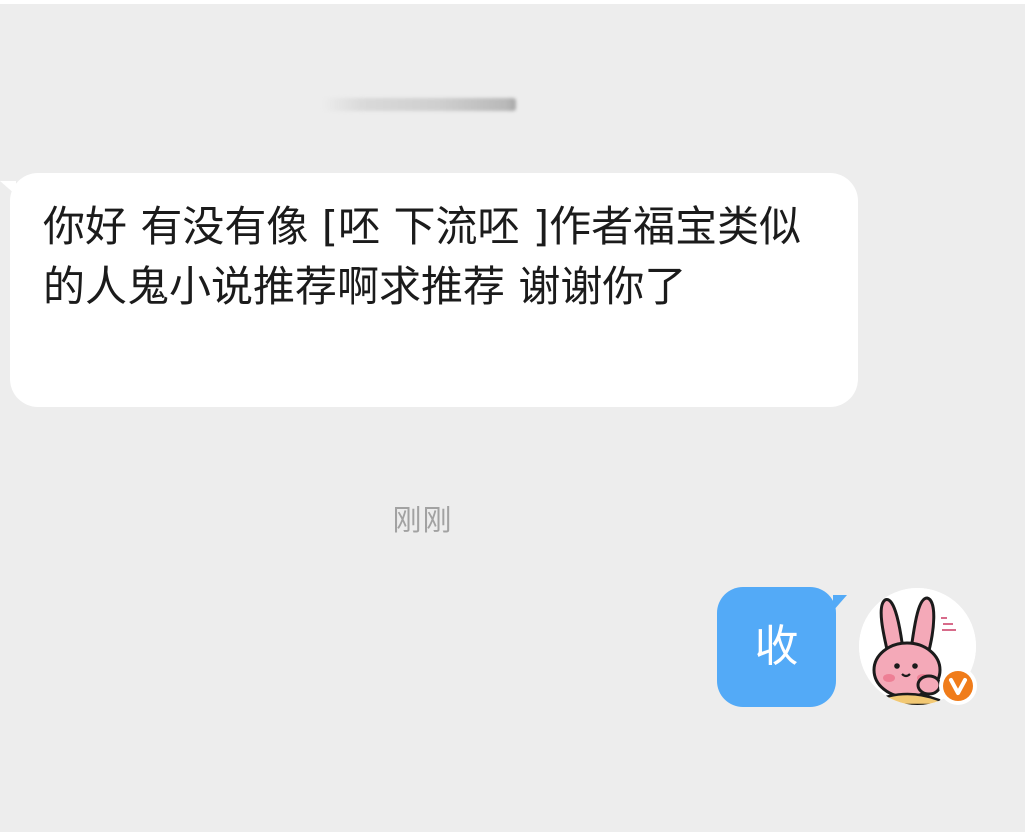 This screenshot has height=832, width=1025. I want to click on blurred-contact-name, so click(419, 104).